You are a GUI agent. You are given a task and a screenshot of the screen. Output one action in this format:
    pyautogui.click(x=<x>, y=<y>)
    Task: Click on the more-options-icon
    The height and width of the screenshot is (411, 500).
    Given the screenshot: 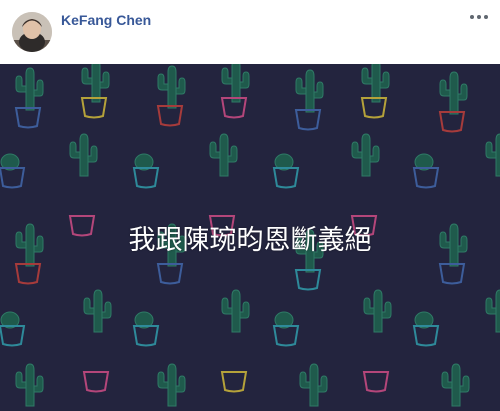 What is the action you would take?
    pyautogui.click(x=479, y=17)
    